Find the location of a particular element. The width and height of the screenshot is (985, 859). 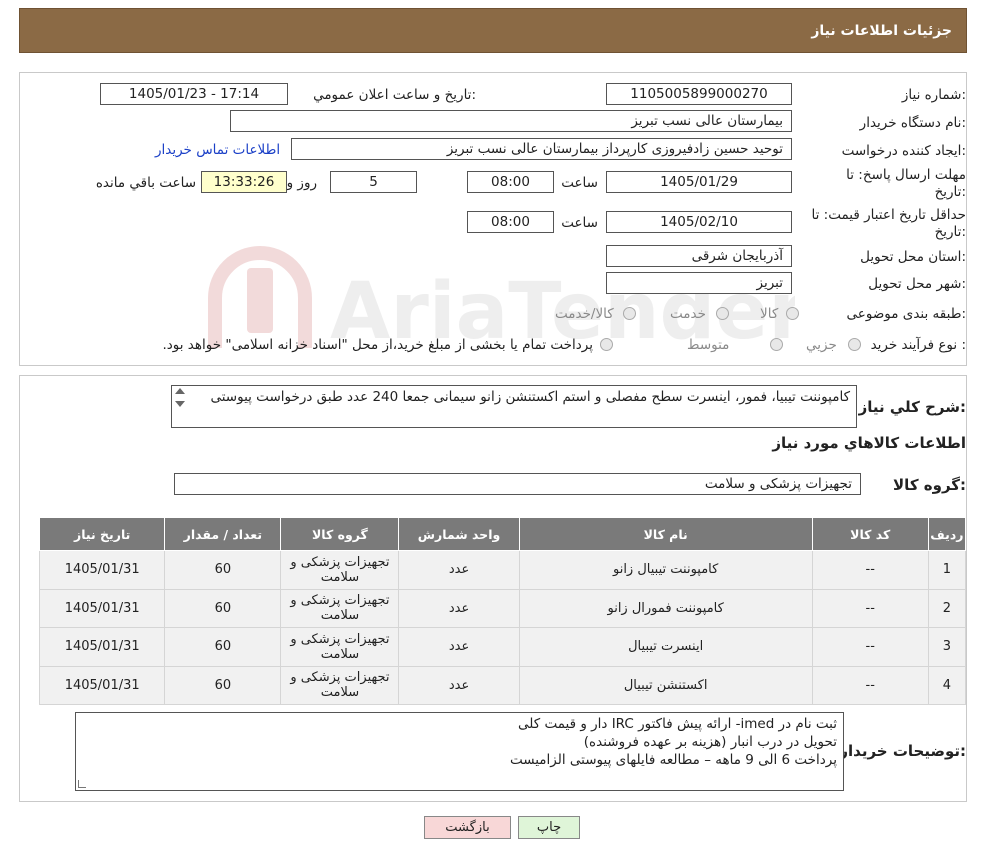

category-label: طبقه بندی موضوعی: is located at coordinates (906, 314).